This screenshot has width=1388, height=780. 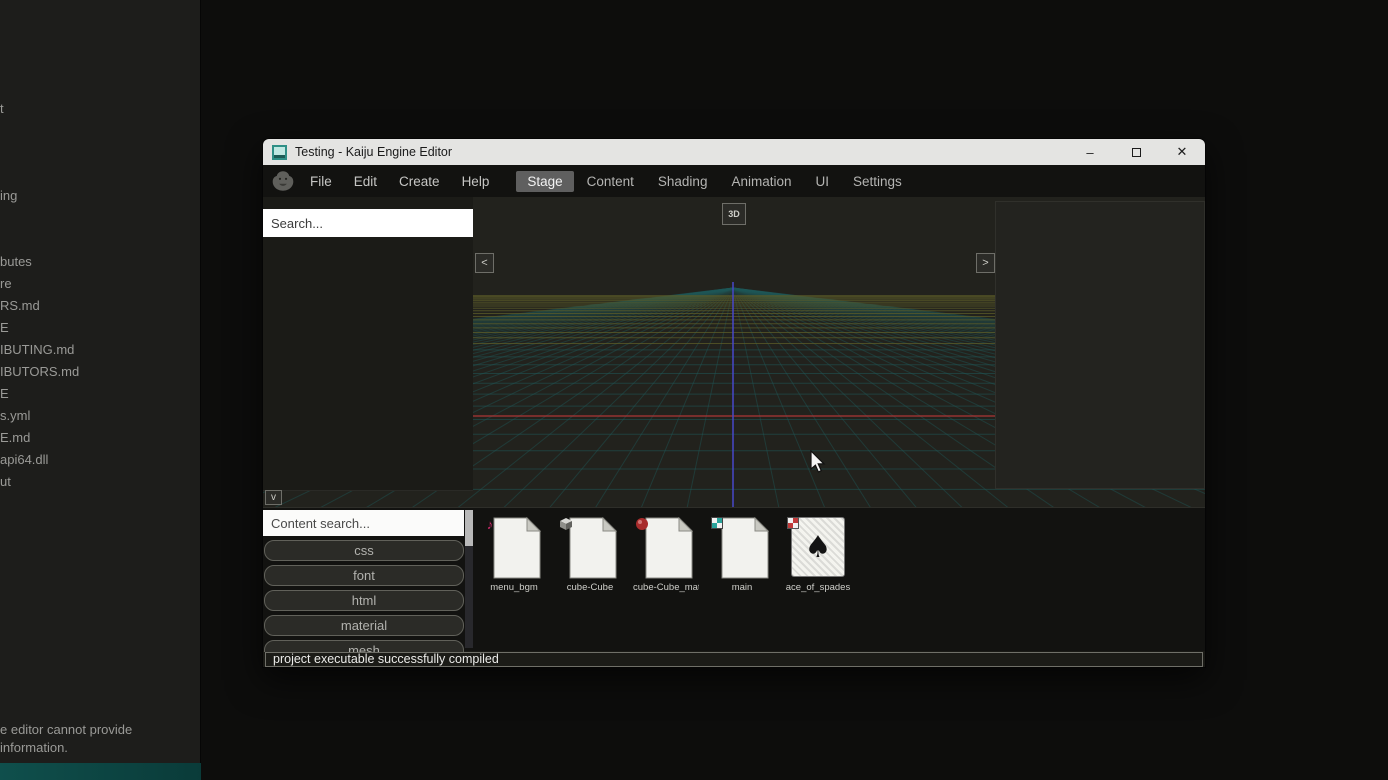 I want to click on bg-text-fragment: RS.md, so click(x=20, y=305).